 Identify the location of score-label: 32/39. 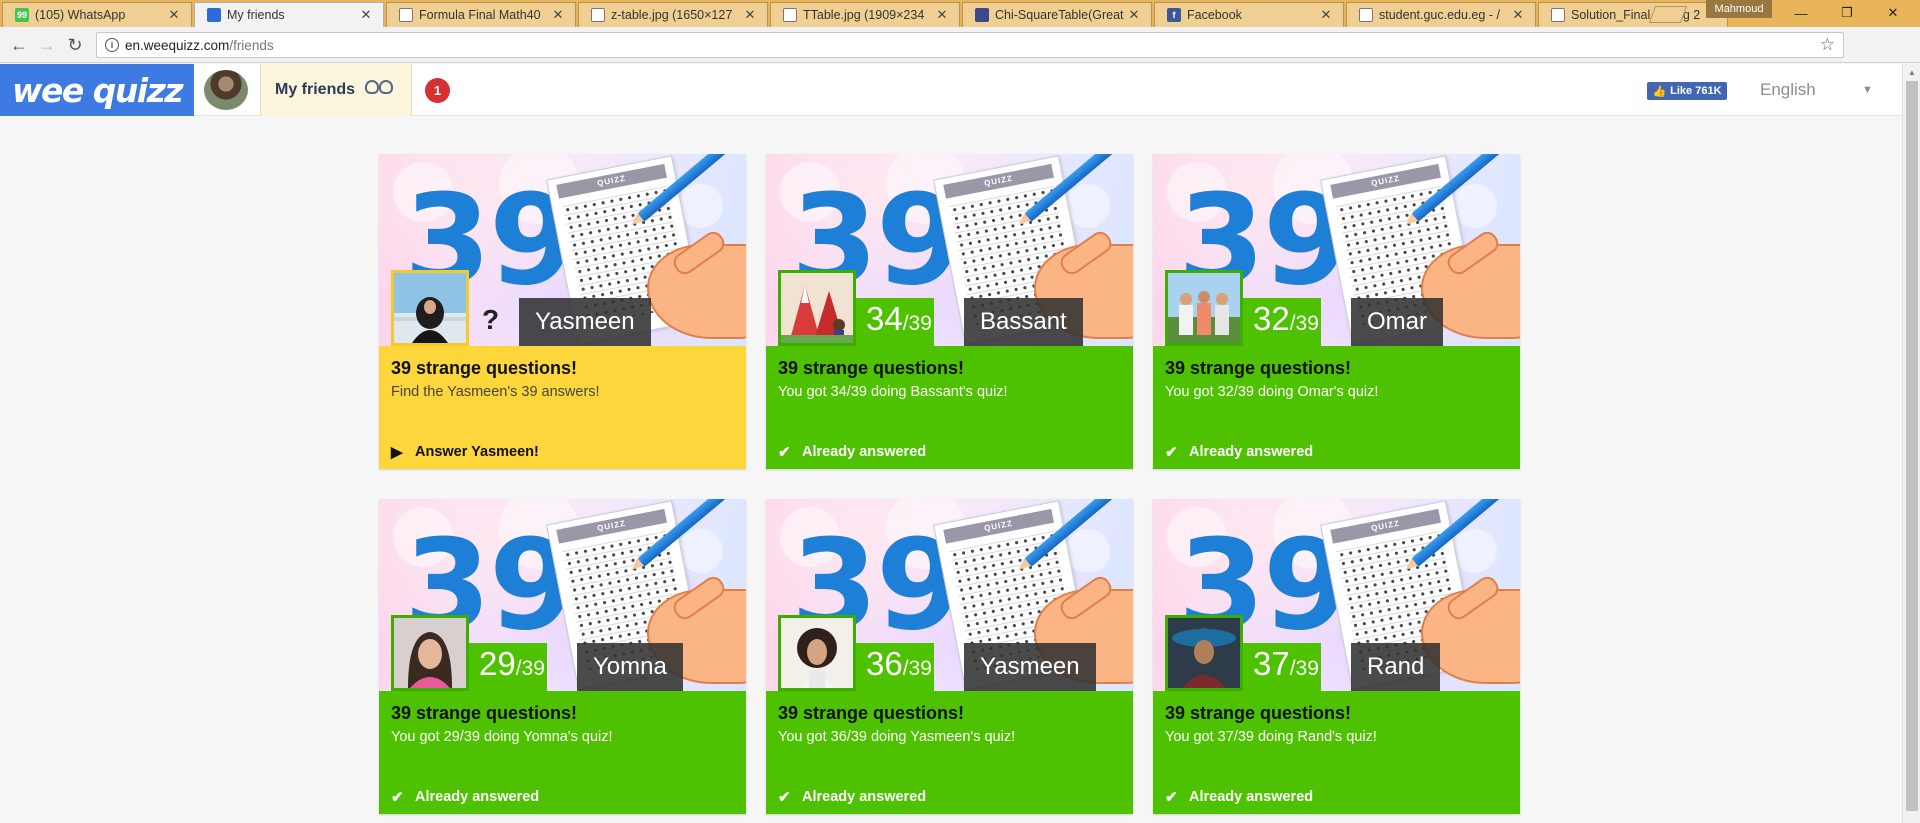
(1286, 319).